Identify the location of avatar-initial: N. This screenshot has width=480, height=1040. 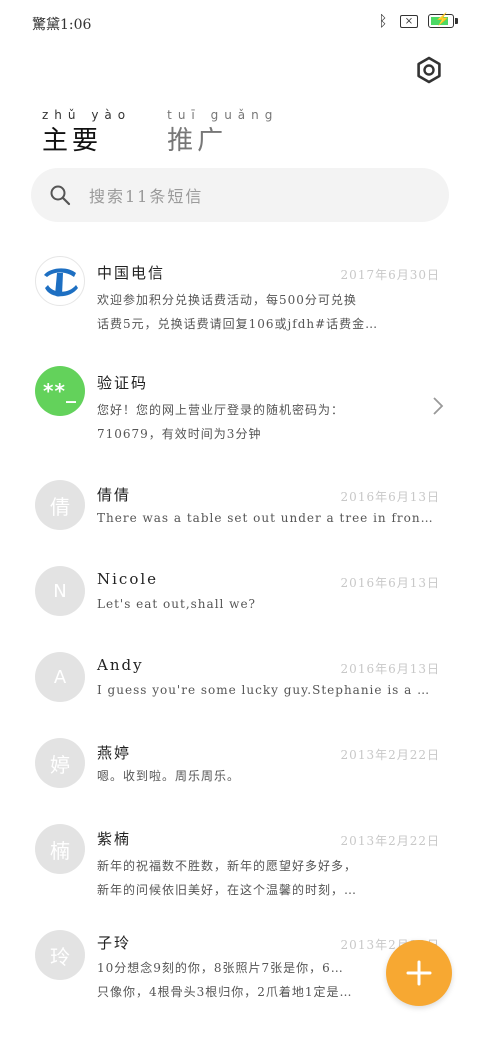
(60, 591).